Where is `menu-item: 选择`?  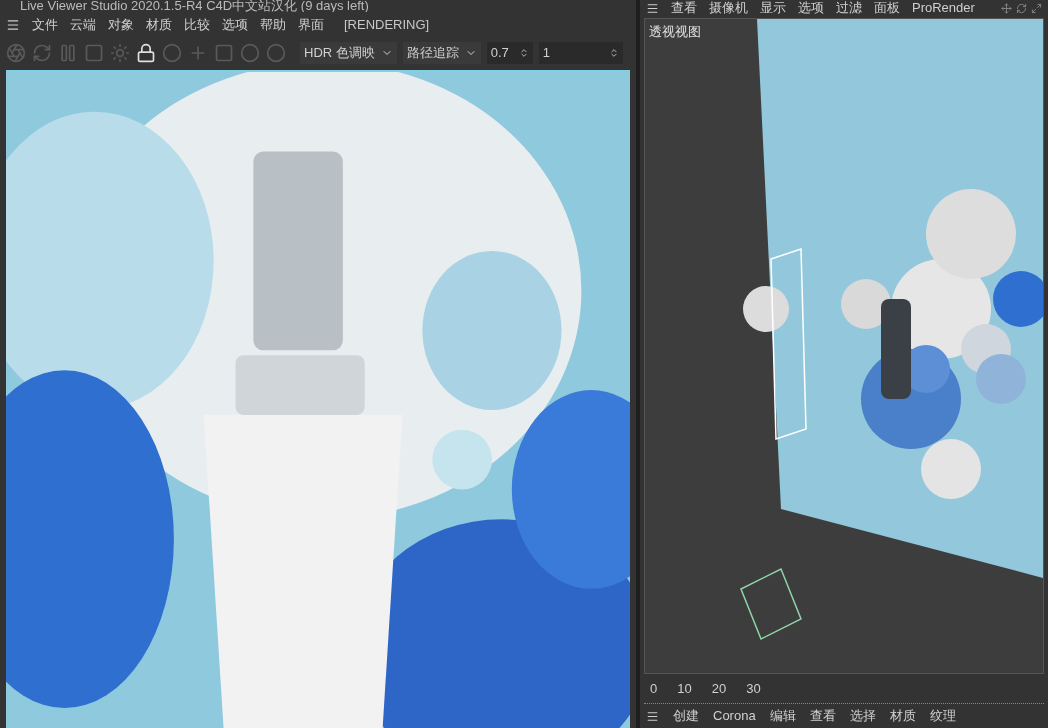 menu-item: 选择 is located at coordinates (862, 716).